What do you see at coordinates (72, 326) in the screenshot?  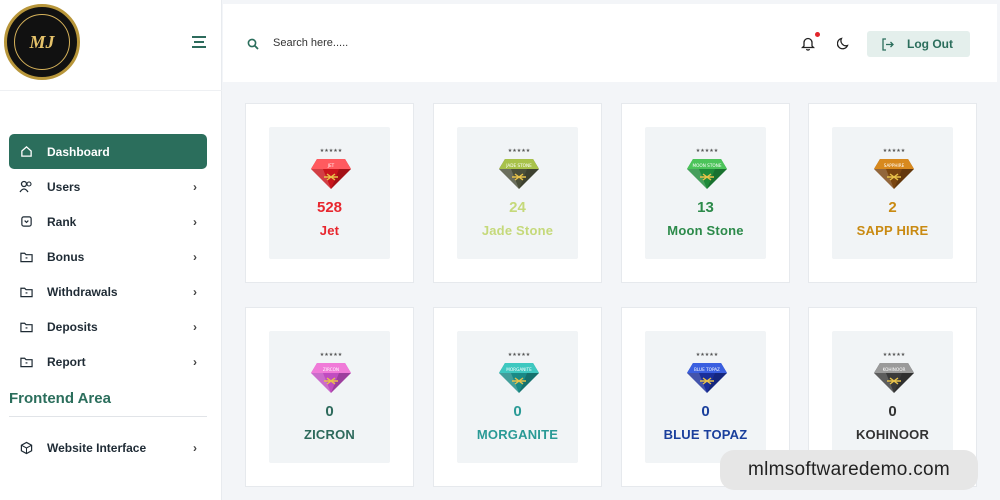 I see `sidebar-item-label: Deposits` at bounding box center [72, 326].